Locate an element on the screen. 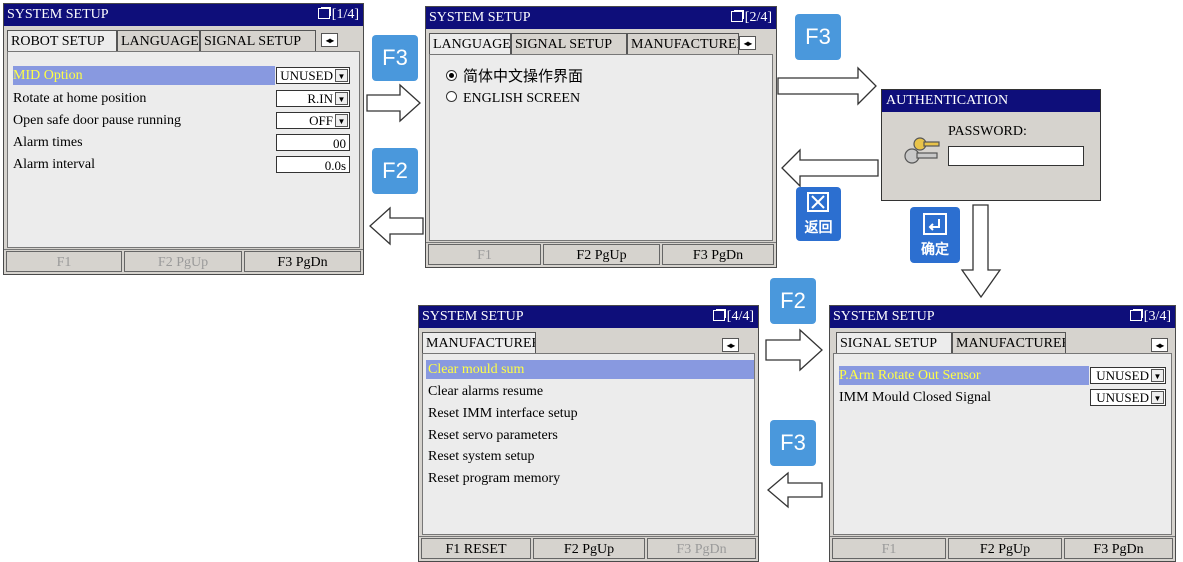  option-english: ENGLISH SCREEN is located at coordinates (513, 98).